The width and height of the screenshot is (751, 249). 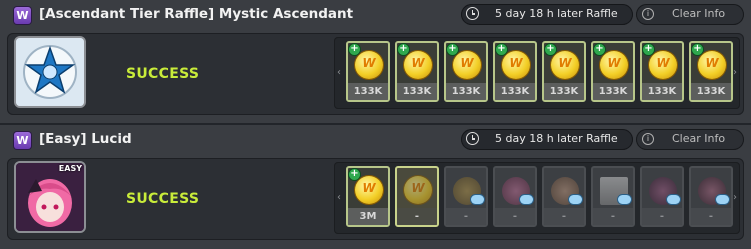 I want to click on panel-title: [Easy] Lucid, so click(x=85, y=139).